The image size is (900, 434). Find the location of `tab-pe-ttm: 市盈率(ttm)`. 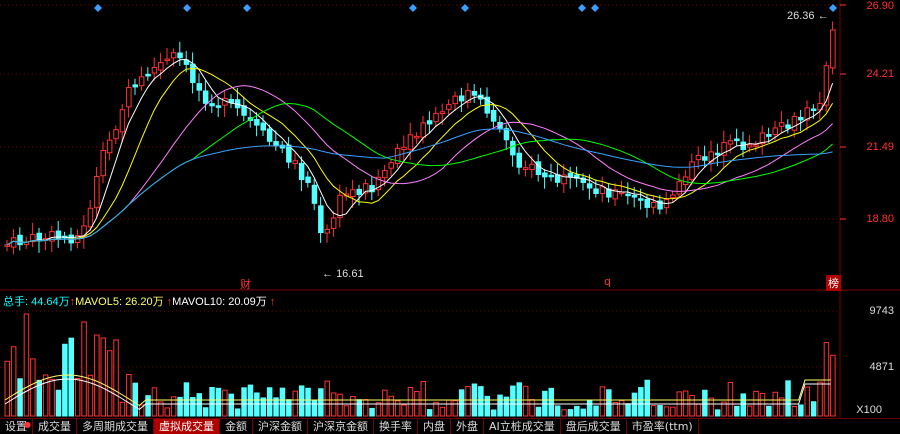

tab-pe-ttm: 市盈率(ttm) is located at coordinates (663, 426).